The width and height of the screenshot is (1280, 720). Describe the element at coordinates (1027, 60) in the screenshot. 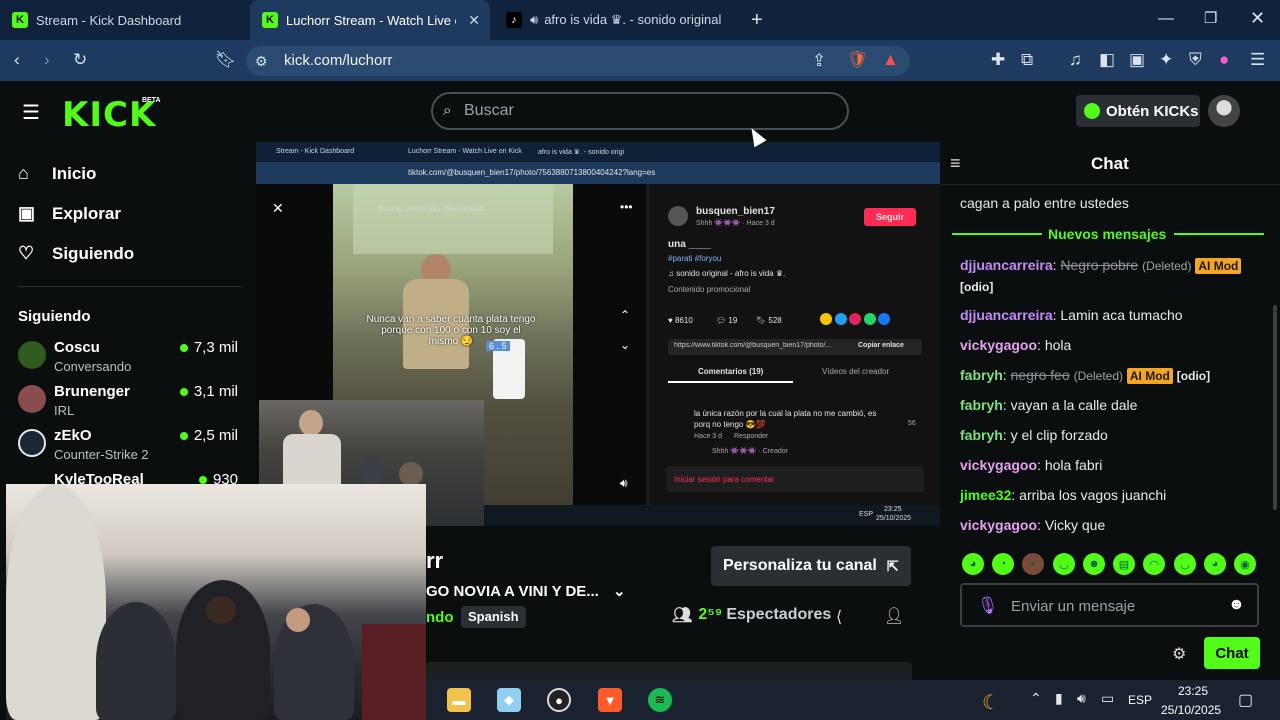

I see `screenshot-icon: ⧉` at that location.